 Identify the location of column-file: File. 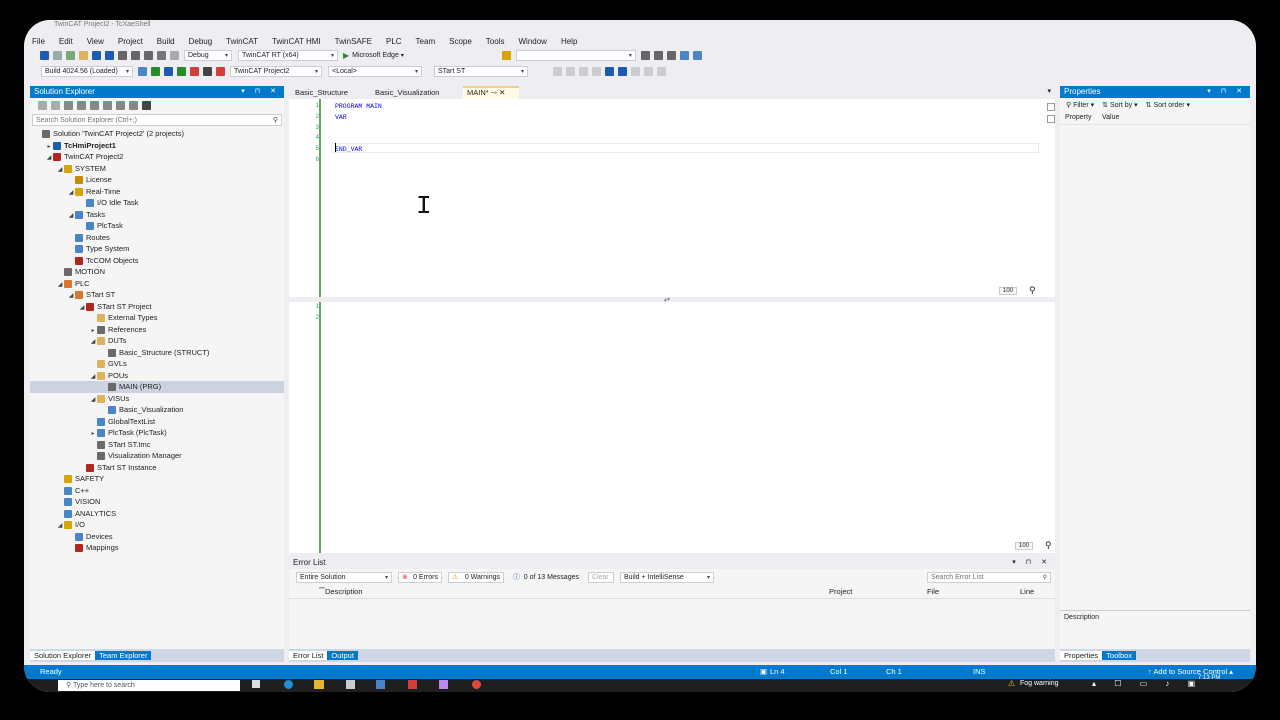
(933, 591).